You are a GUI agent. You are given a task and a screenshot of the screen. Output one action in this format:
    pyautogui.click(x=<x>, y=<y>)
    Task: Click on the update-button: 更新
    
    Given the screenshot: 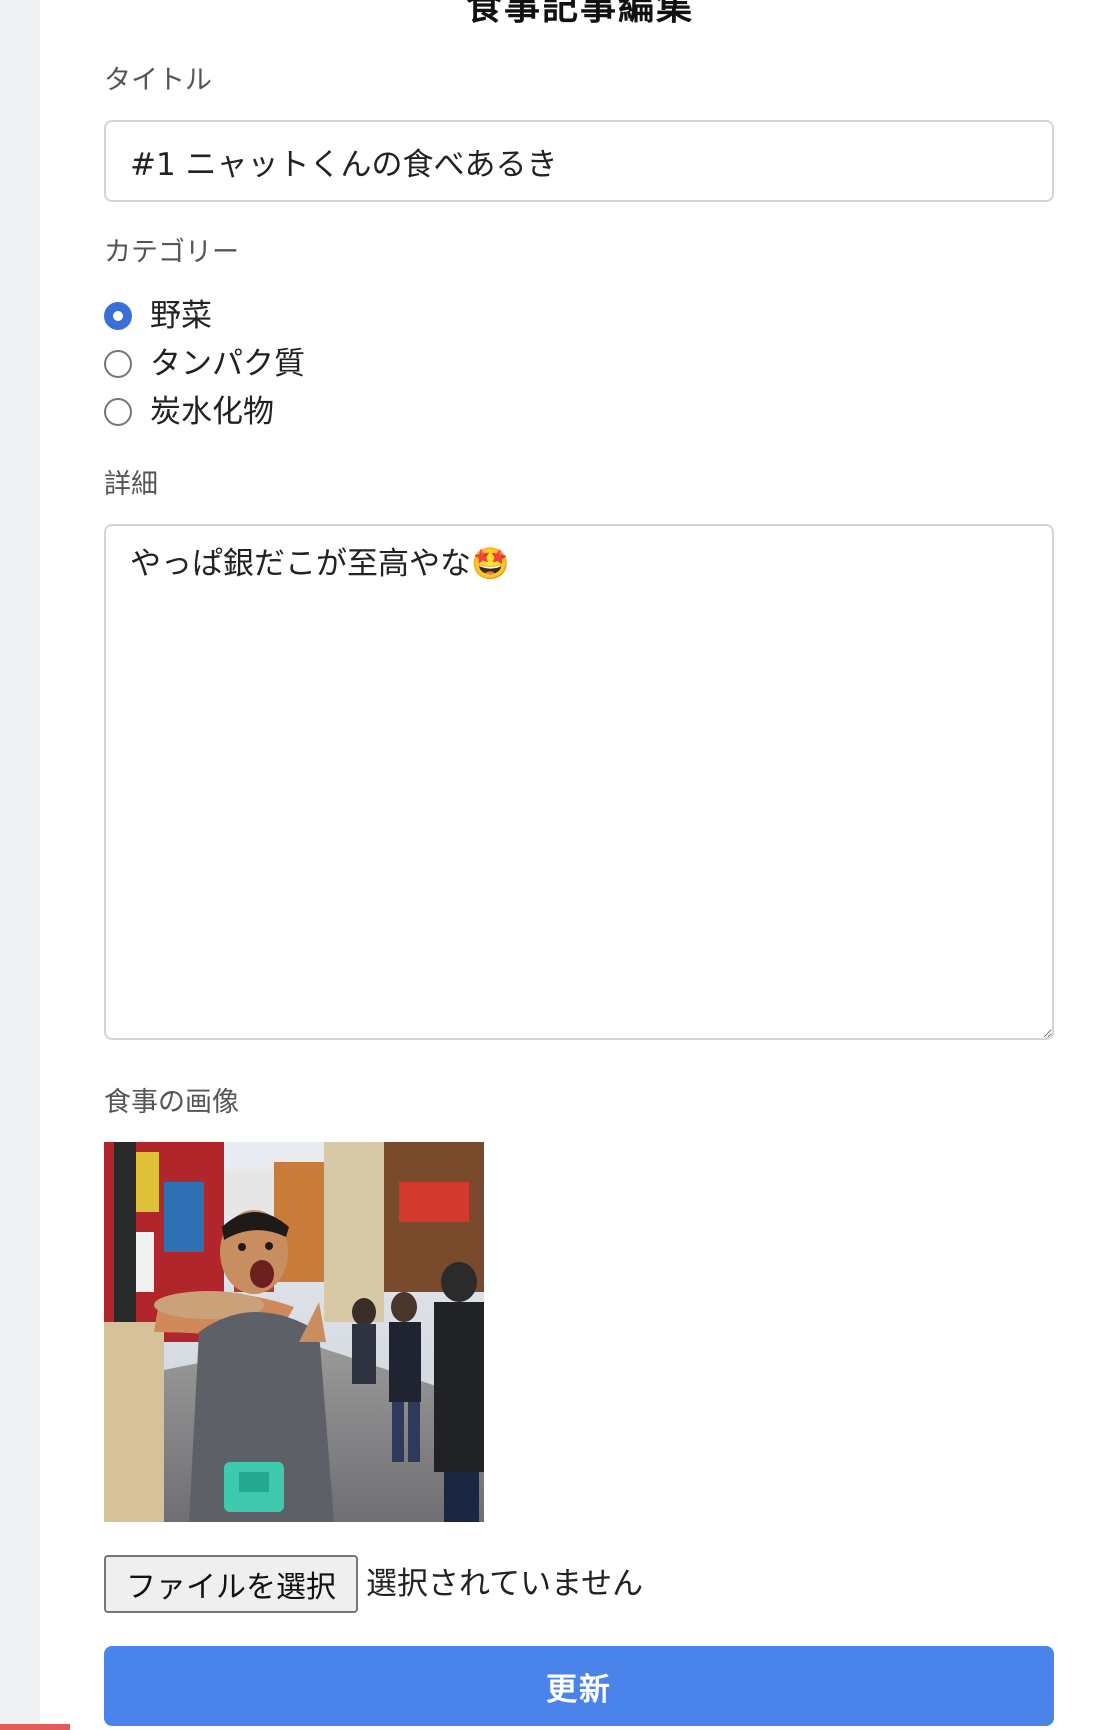 What is the action you would take?
    pyautogui.click(x=579, y=1686)
    